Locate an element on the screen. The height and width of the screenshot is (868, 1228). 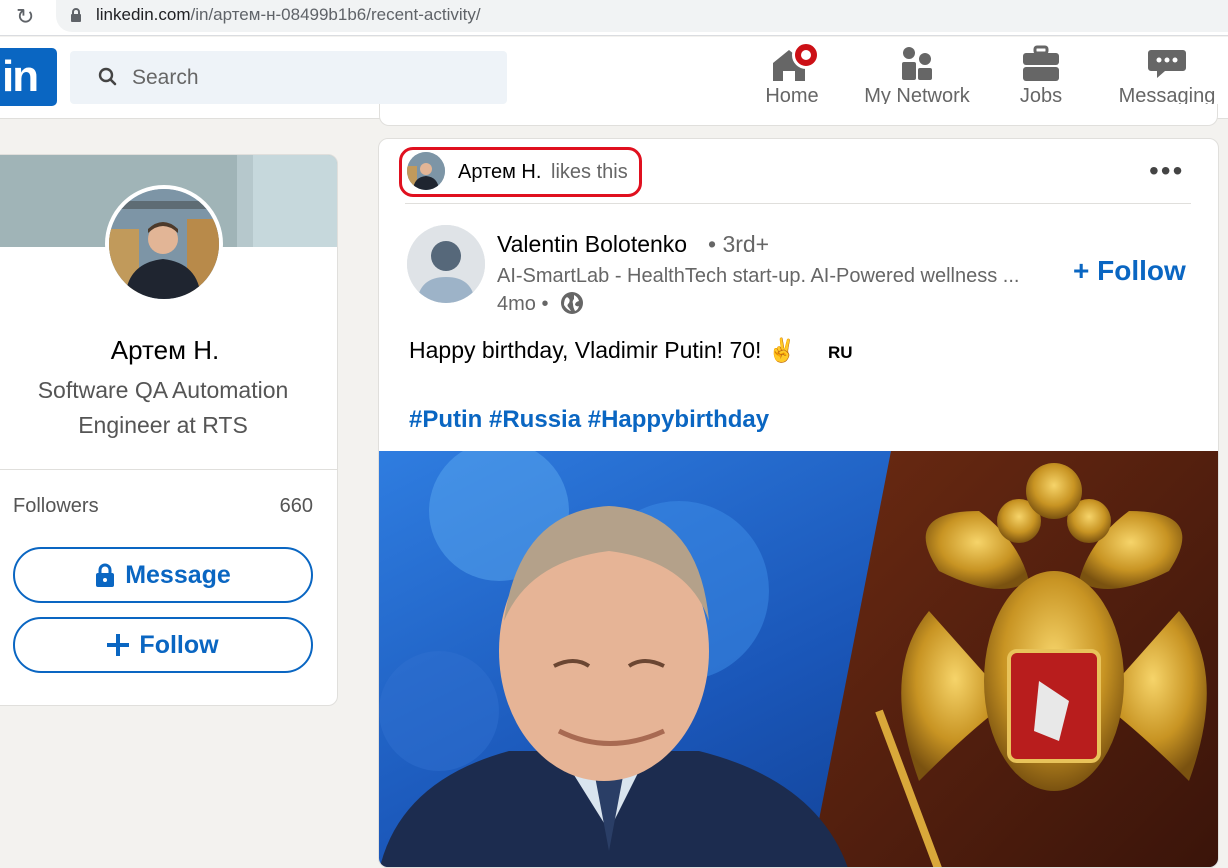
post-follow-label: Follow is located at coordinates (1141, 270).